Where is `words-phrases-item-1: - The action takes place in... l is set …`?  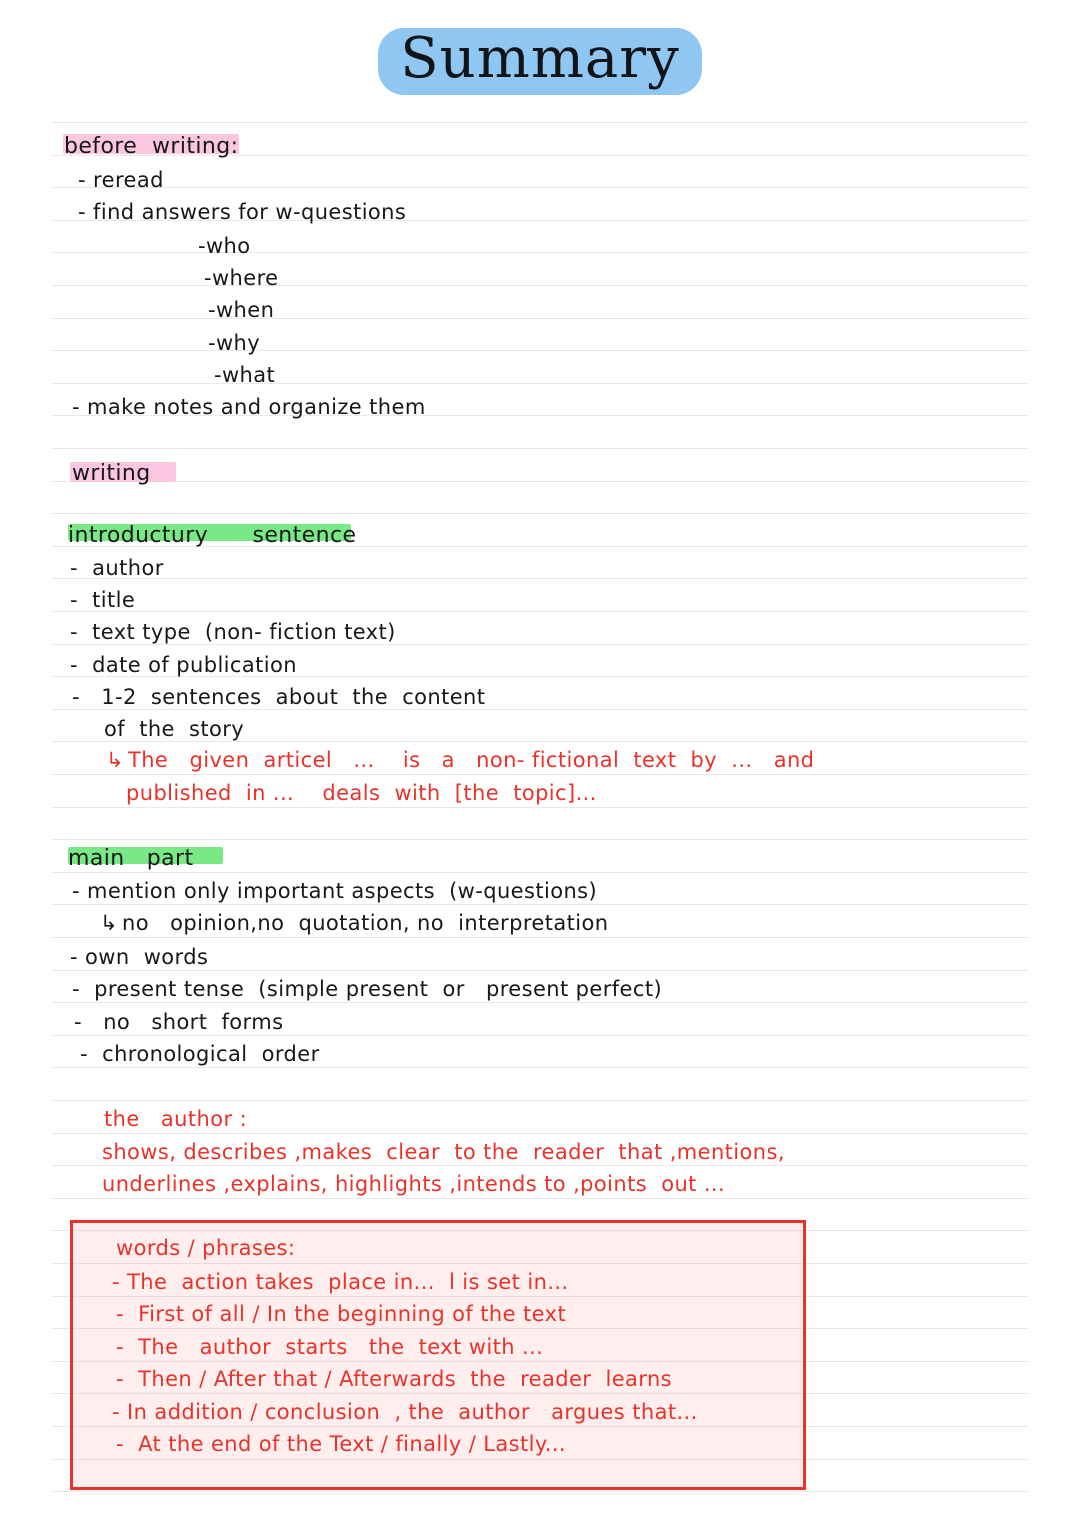
words-phrases-item-1: - The action takes place in... l is set … is located at coordinates (340, 1282).